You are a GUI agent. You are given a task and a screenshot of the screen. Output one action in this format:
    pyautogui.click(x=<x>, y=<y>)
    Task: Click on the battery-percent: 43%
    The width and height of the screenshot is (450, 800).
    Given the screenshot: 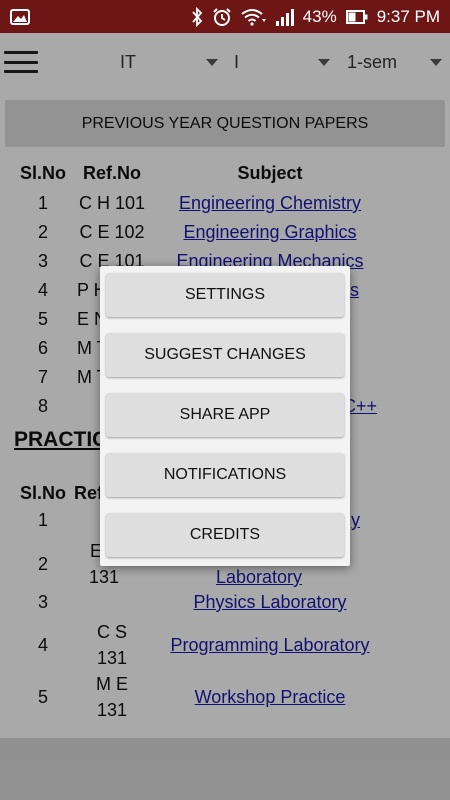 What is the action you would take?
    pyautogui.click(x=319, y=16)
    